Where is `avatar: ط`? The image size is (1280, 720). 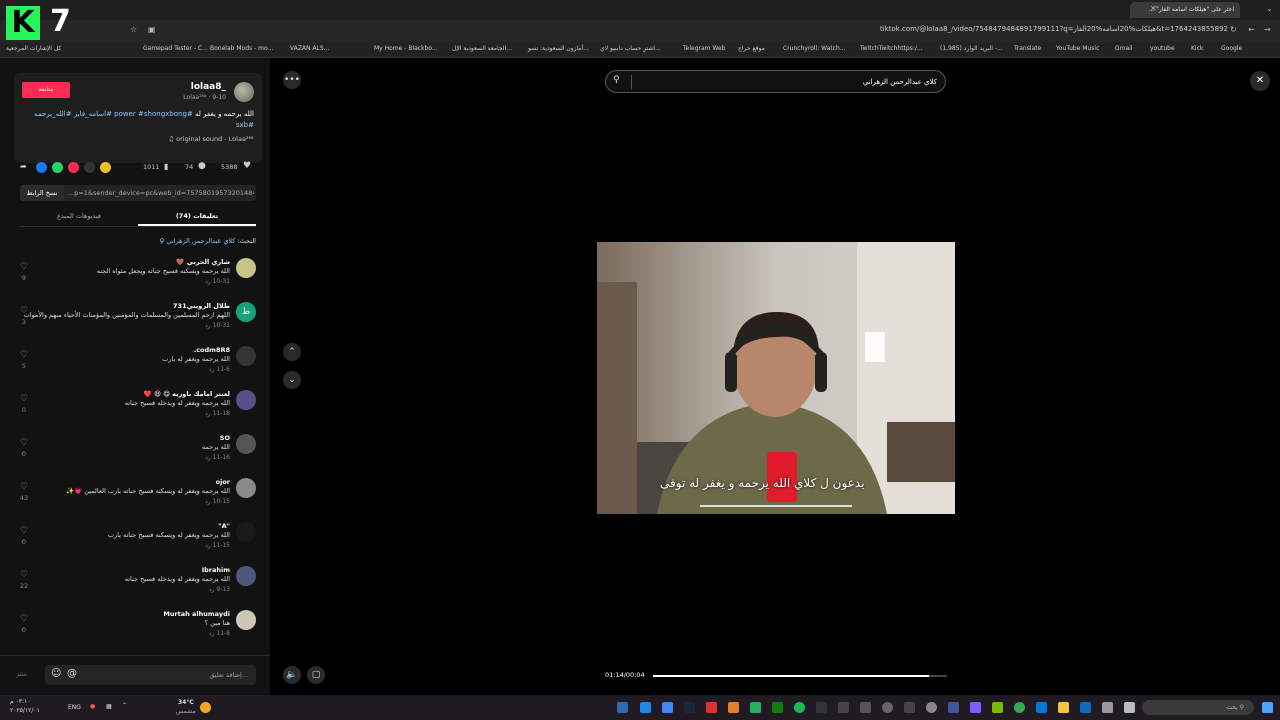 avatar: ط is located at coordinates (246, 312).